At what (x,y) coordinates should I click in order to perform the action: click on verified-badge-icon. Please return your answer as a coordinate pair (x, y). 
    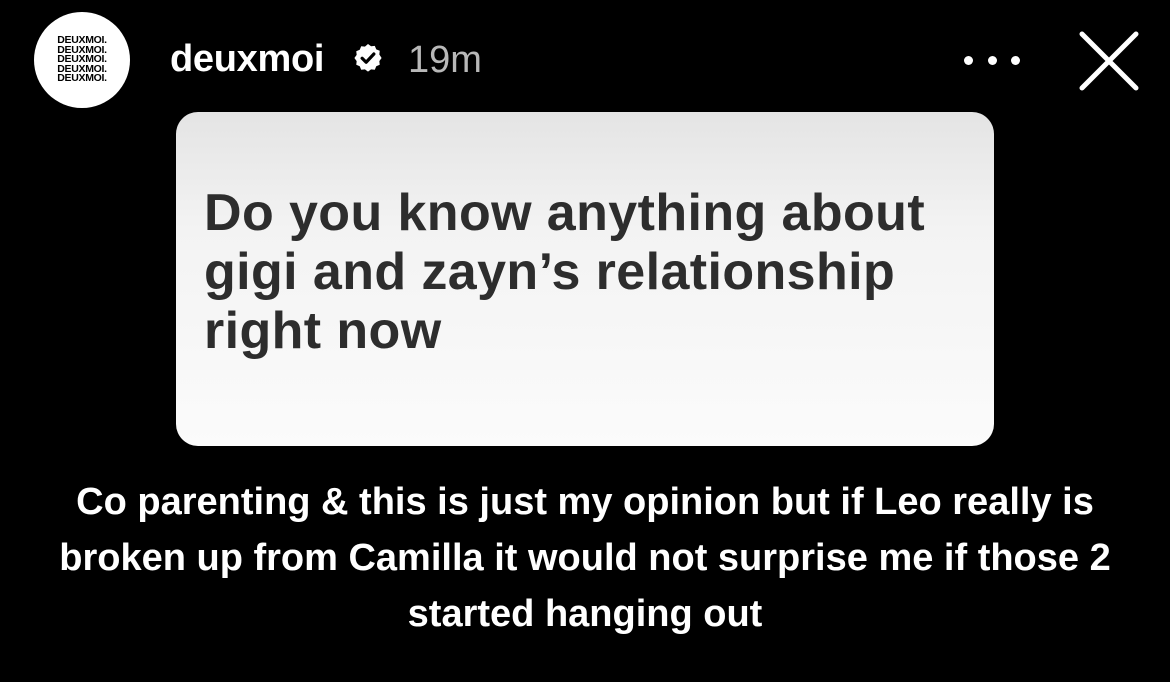
    Looking at the image, I should click on (368, 58).